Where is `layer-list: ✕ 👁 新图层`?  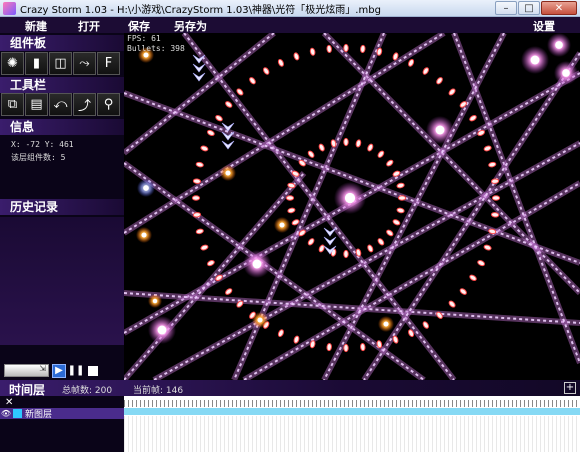 layer-list: ✕ 👁 新图层 is located at coordinates (62, 424).